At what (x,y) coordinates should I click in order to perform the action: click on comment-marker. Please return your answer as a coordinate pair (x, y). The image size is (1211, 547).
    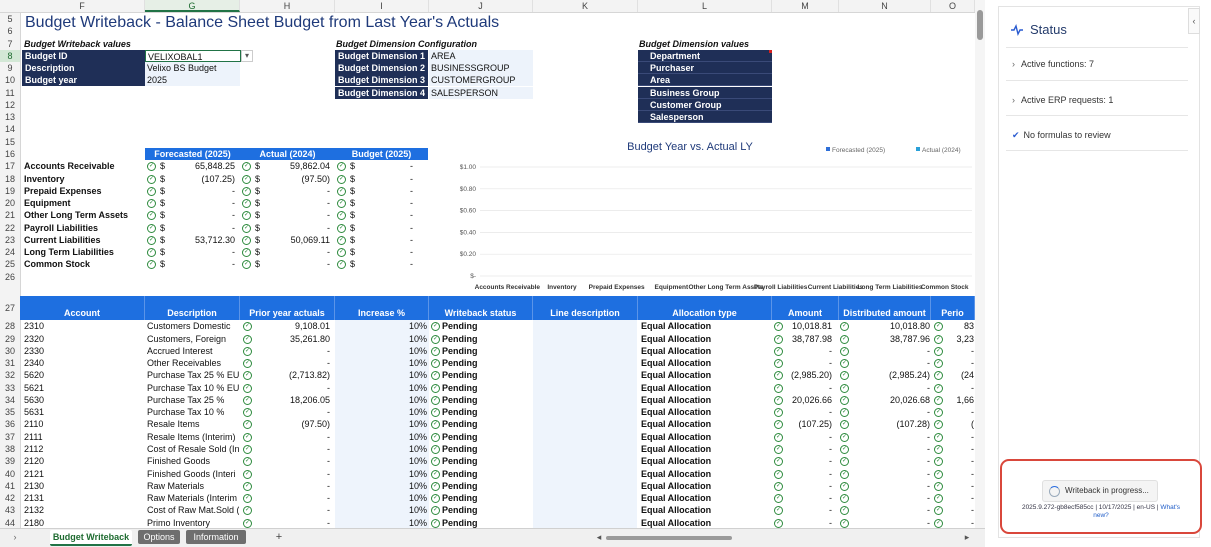
    Looking at the image, I should click on (770, 51).